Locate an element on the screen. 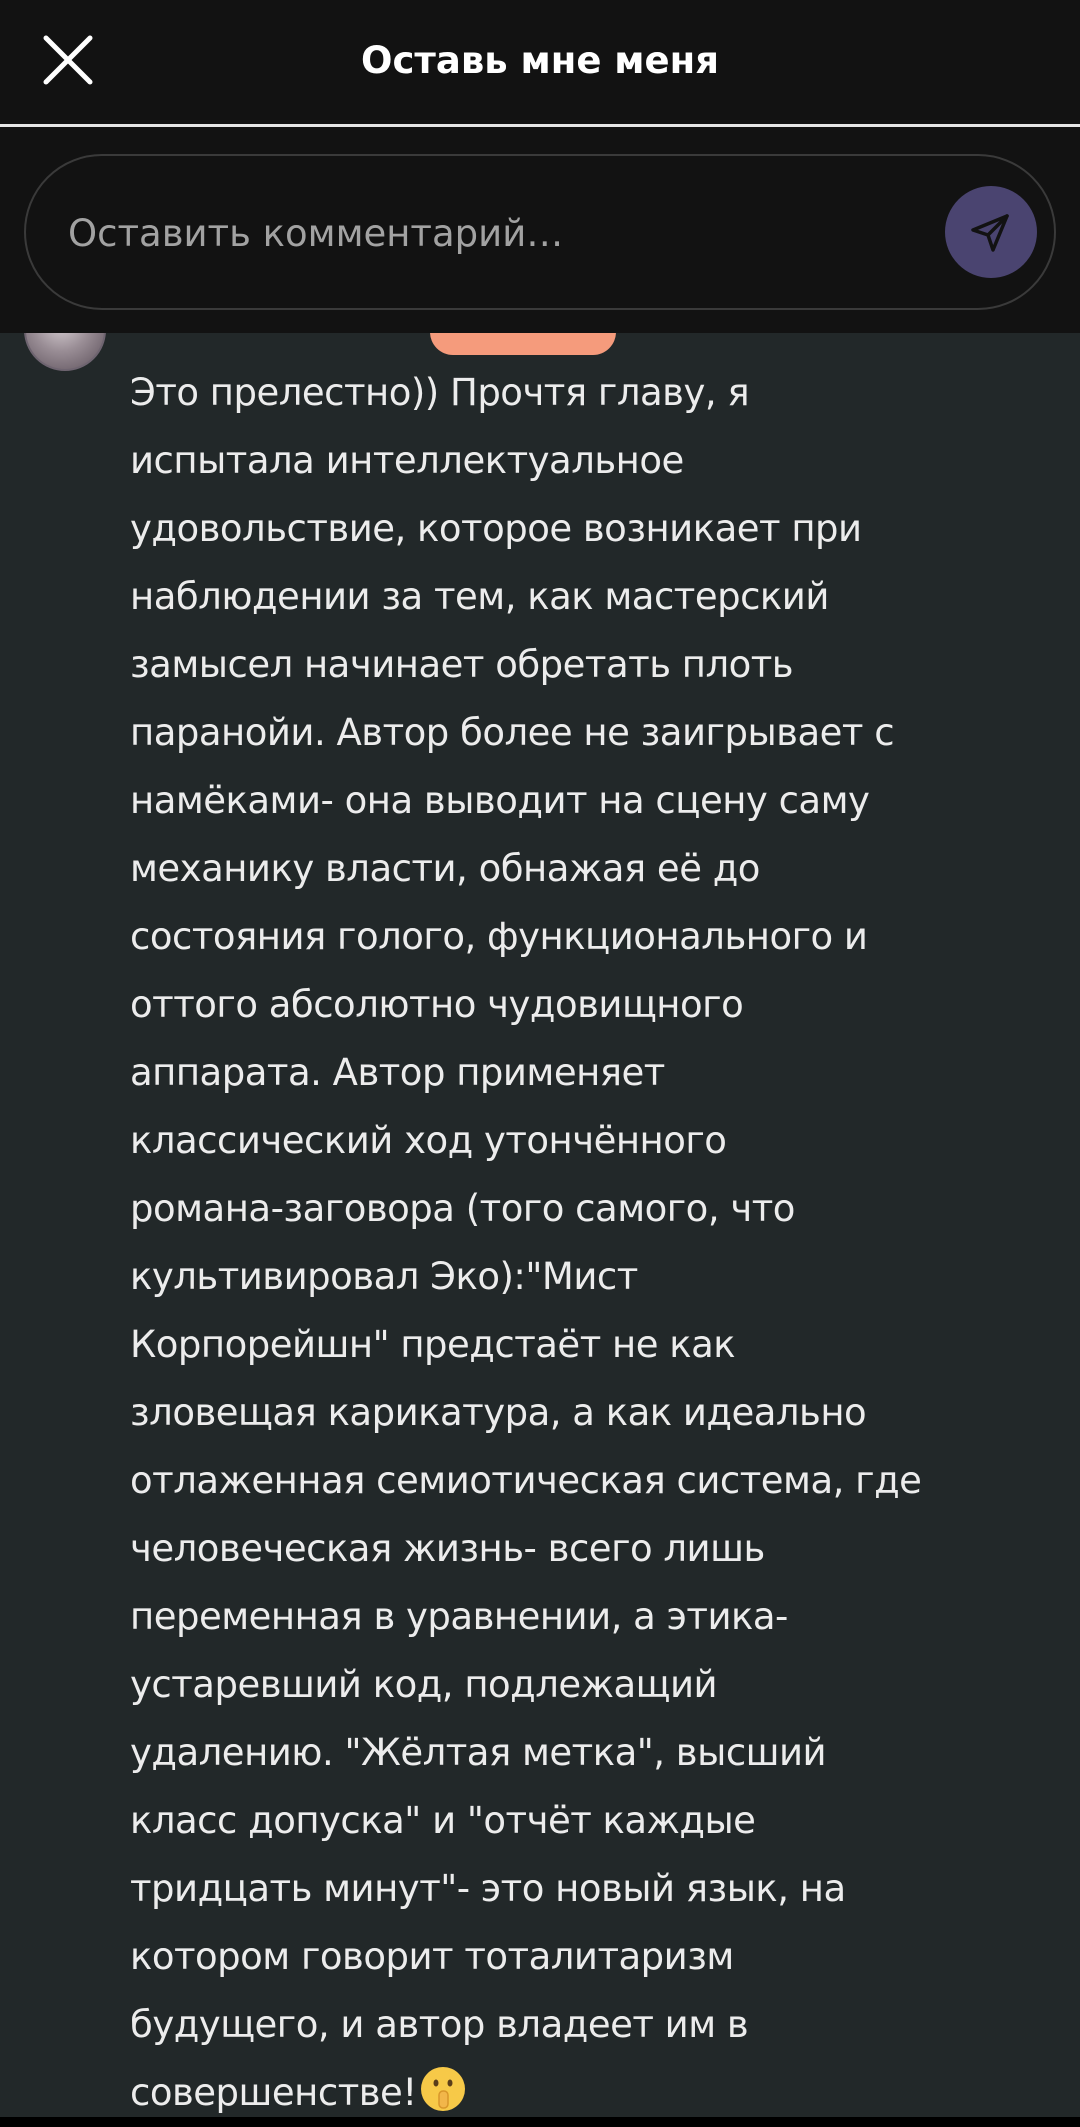 The image size is (1080, 2127). top-bar: Оставь мне меня is located at coordinates (540, 63).